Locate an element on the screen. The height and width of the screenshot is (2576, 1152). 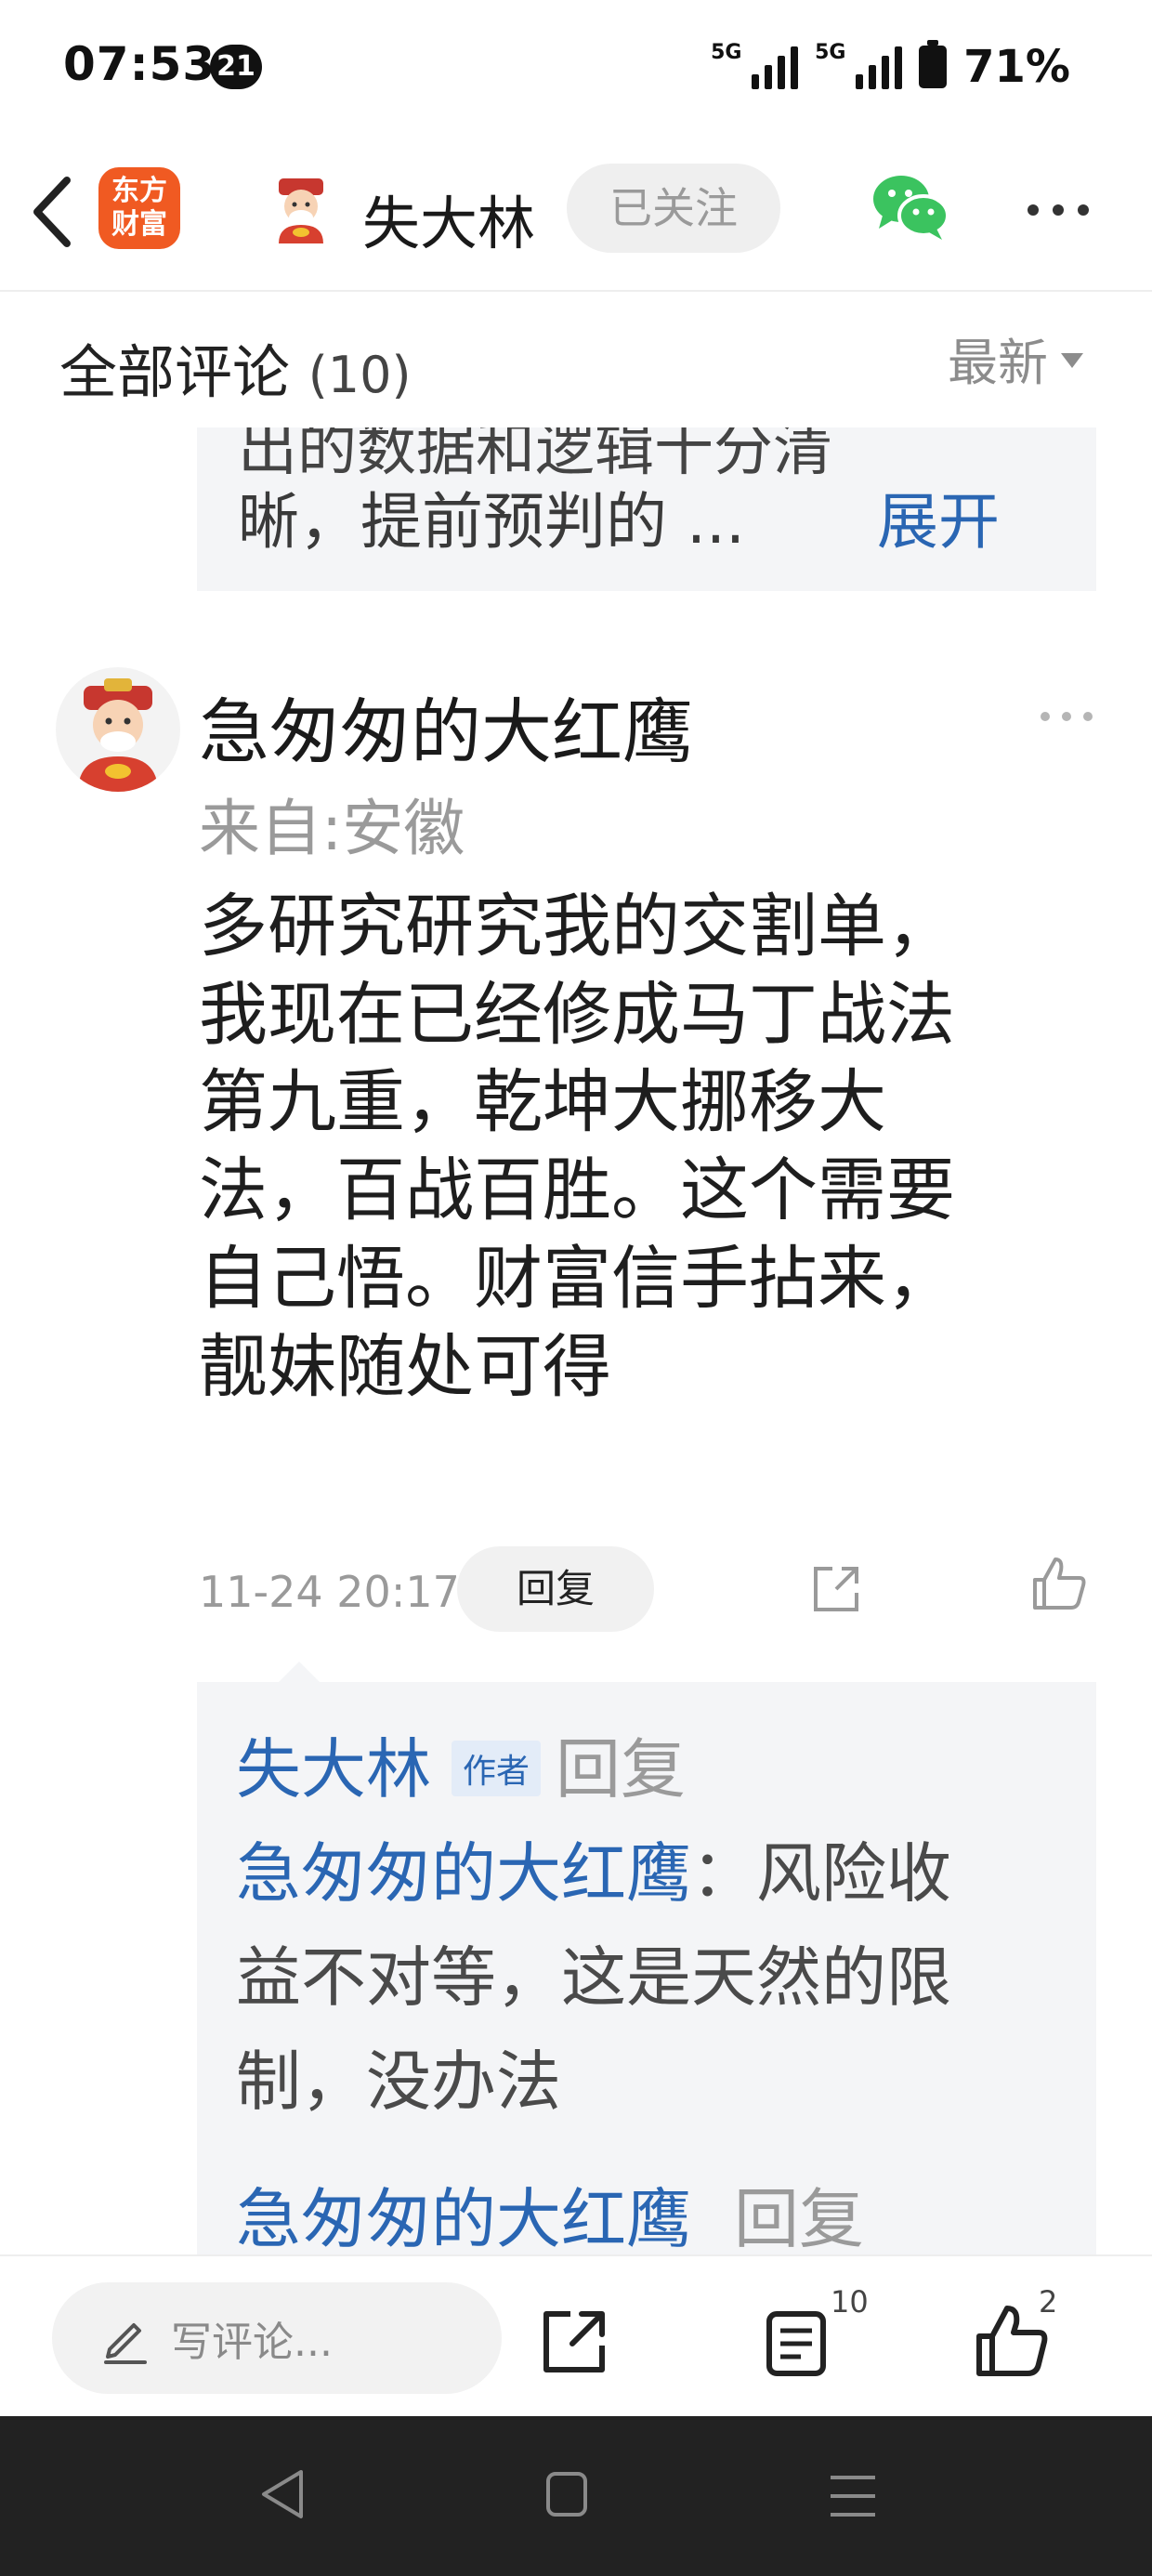
commenter-name: 急匆匆的大红鹰 is located at coordinates (446, 726).